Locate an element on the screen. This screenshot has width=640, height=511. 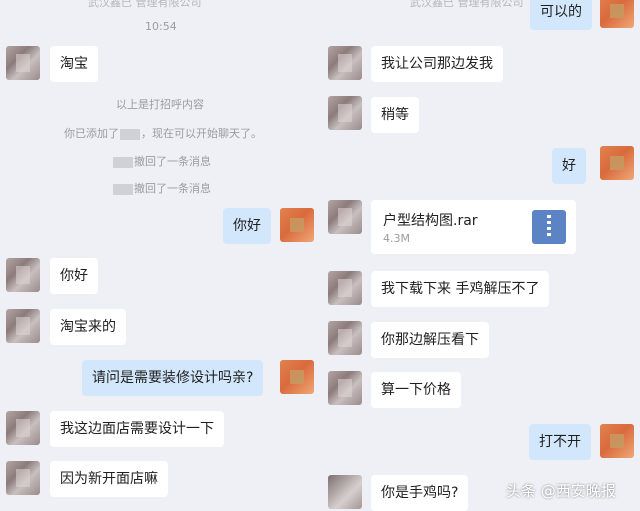
system-greeting-notice: 以上是打招呼内容 is located at coordinates (160, 104).